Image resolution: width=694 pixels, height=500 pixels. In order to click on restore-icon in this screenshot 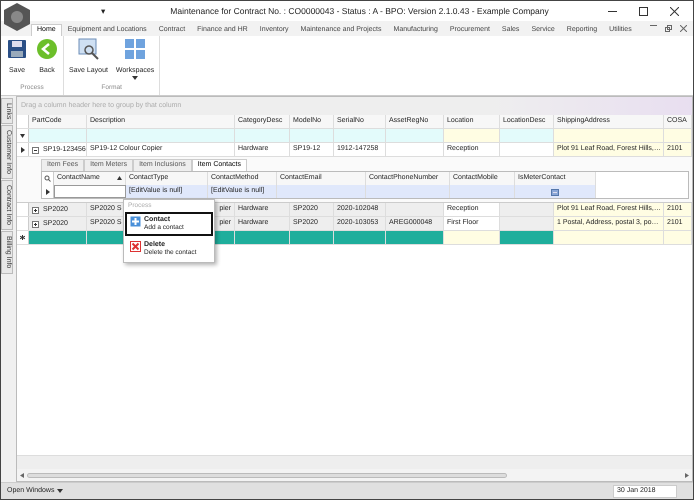, I will do `click(668, 28)`.